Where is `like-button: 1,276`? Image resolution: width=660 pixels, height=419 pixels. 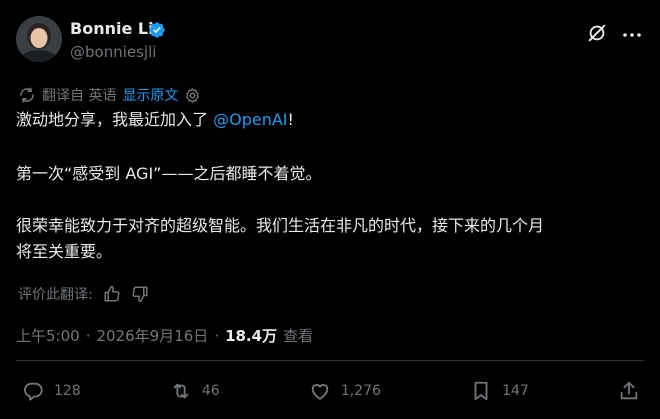 like-button: 1,276 is located at coordinates (345, 391).